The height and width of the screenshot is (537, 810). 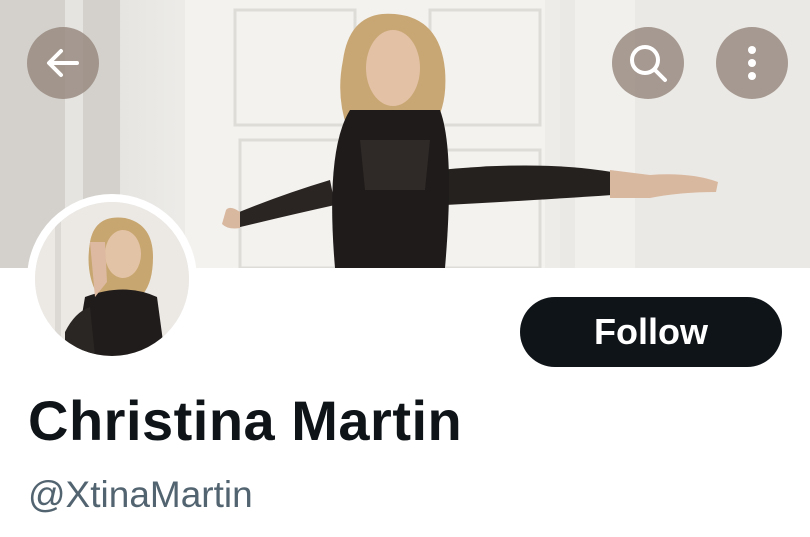 I want to click on back-button, so click(x=63, y=63).